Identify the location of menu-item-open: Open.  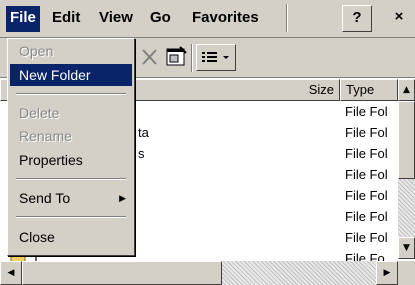
(71, 51).